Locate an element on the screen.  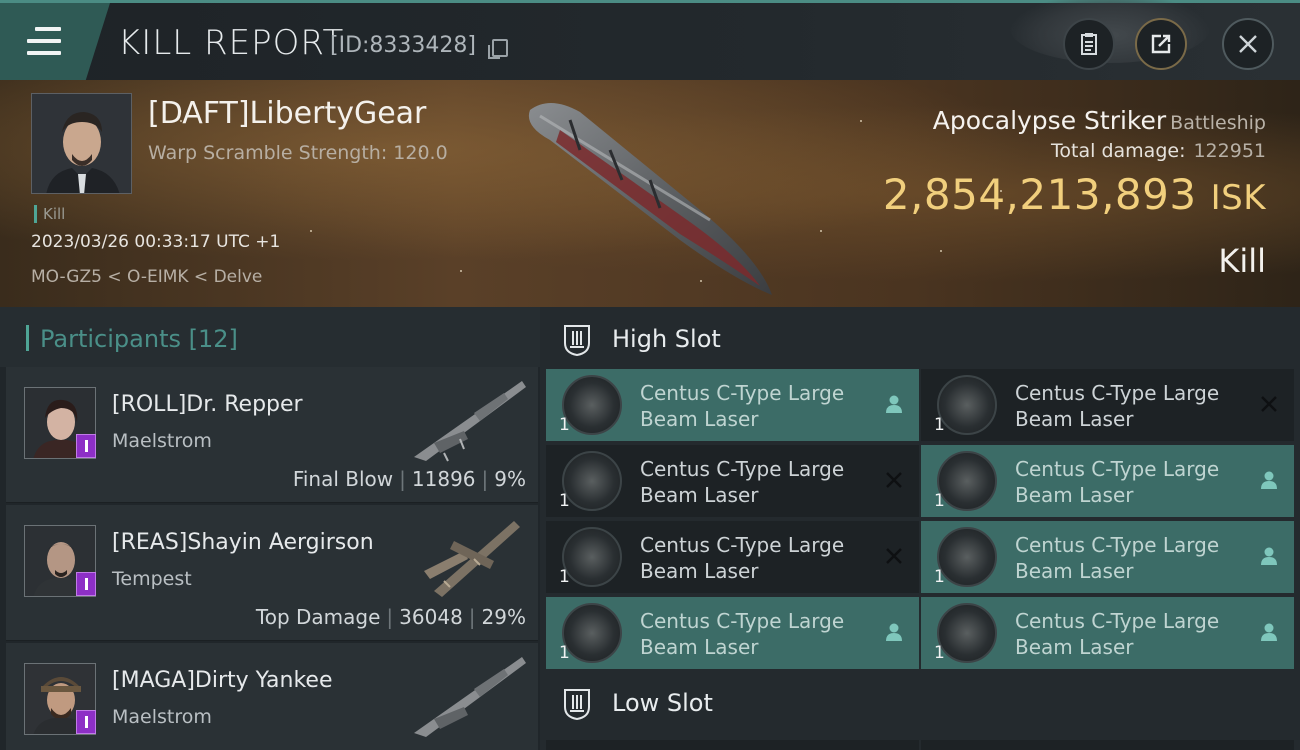
kill-result: Kill is located at coordinates (1242, 261).